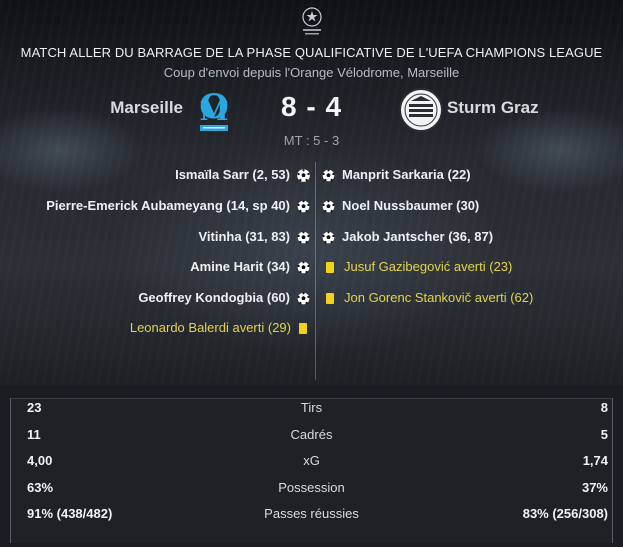  I want to click on event-text: Leonardo Balerdi averti (29), so click(210, 327).